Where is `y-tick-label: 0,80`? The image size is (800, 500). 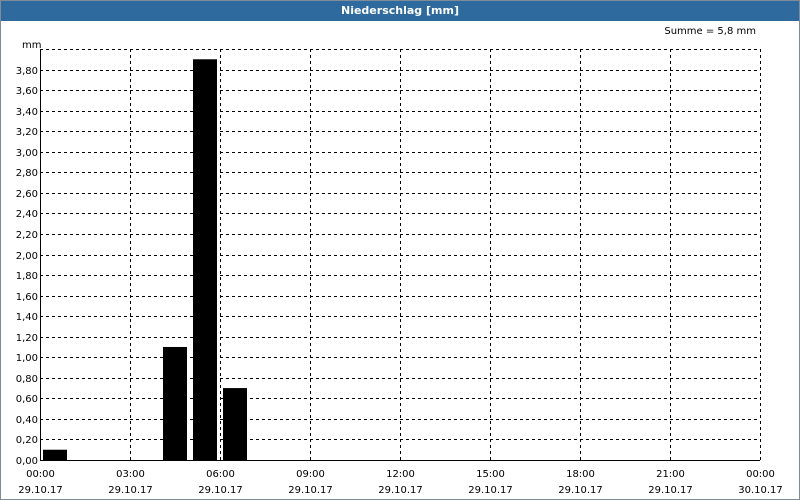
y-tick-label: 0,80 is located at coordinates (27, 379).